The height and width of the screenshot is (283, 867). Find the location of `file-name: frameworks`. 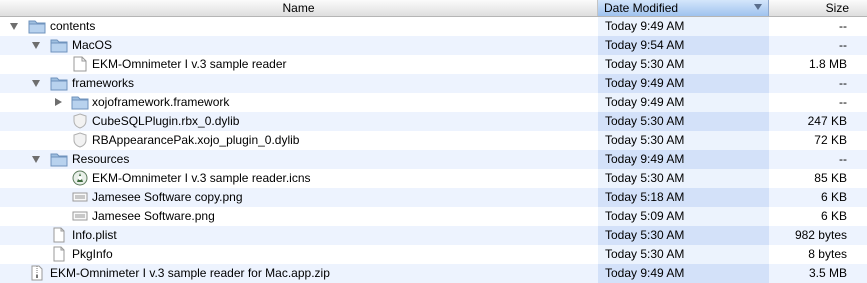

file-name: frameworks is located at coordinates (103, 83).